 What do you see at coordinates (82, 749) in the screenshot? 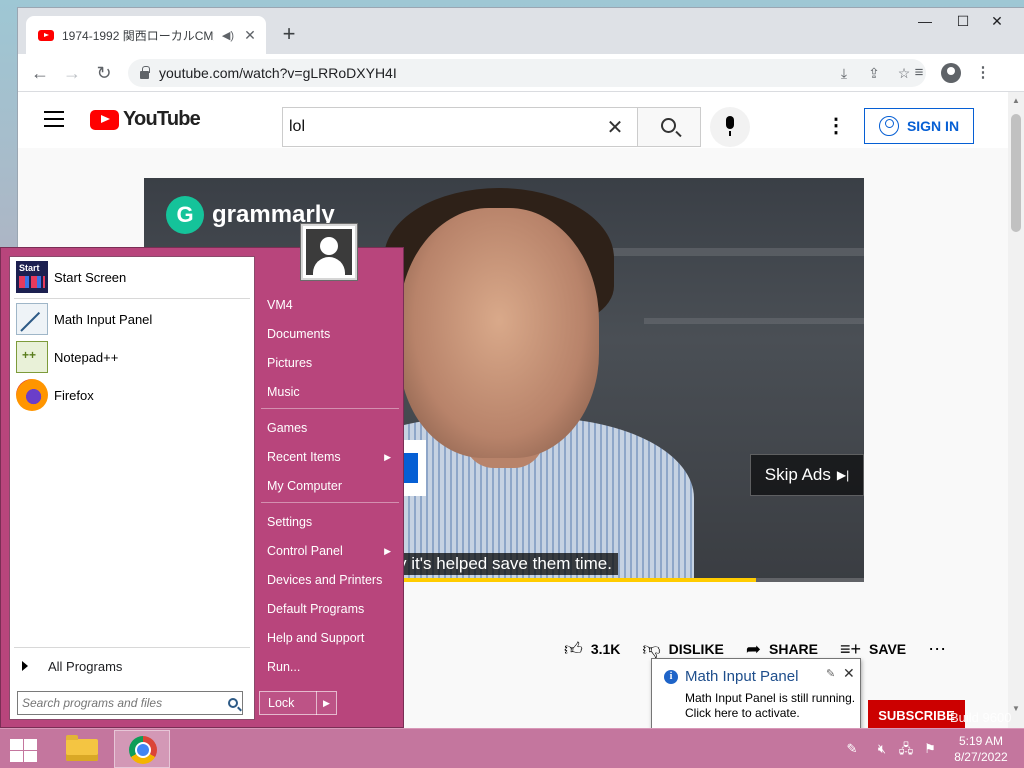
I see `taskbar-file-explorer` at bounding box center [82, 749].